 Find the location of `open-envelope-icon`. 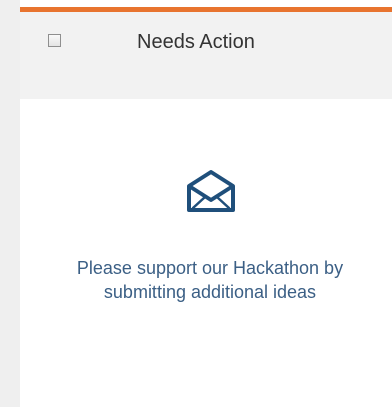

open-envelope-icon is located at coordinates (211, 192).